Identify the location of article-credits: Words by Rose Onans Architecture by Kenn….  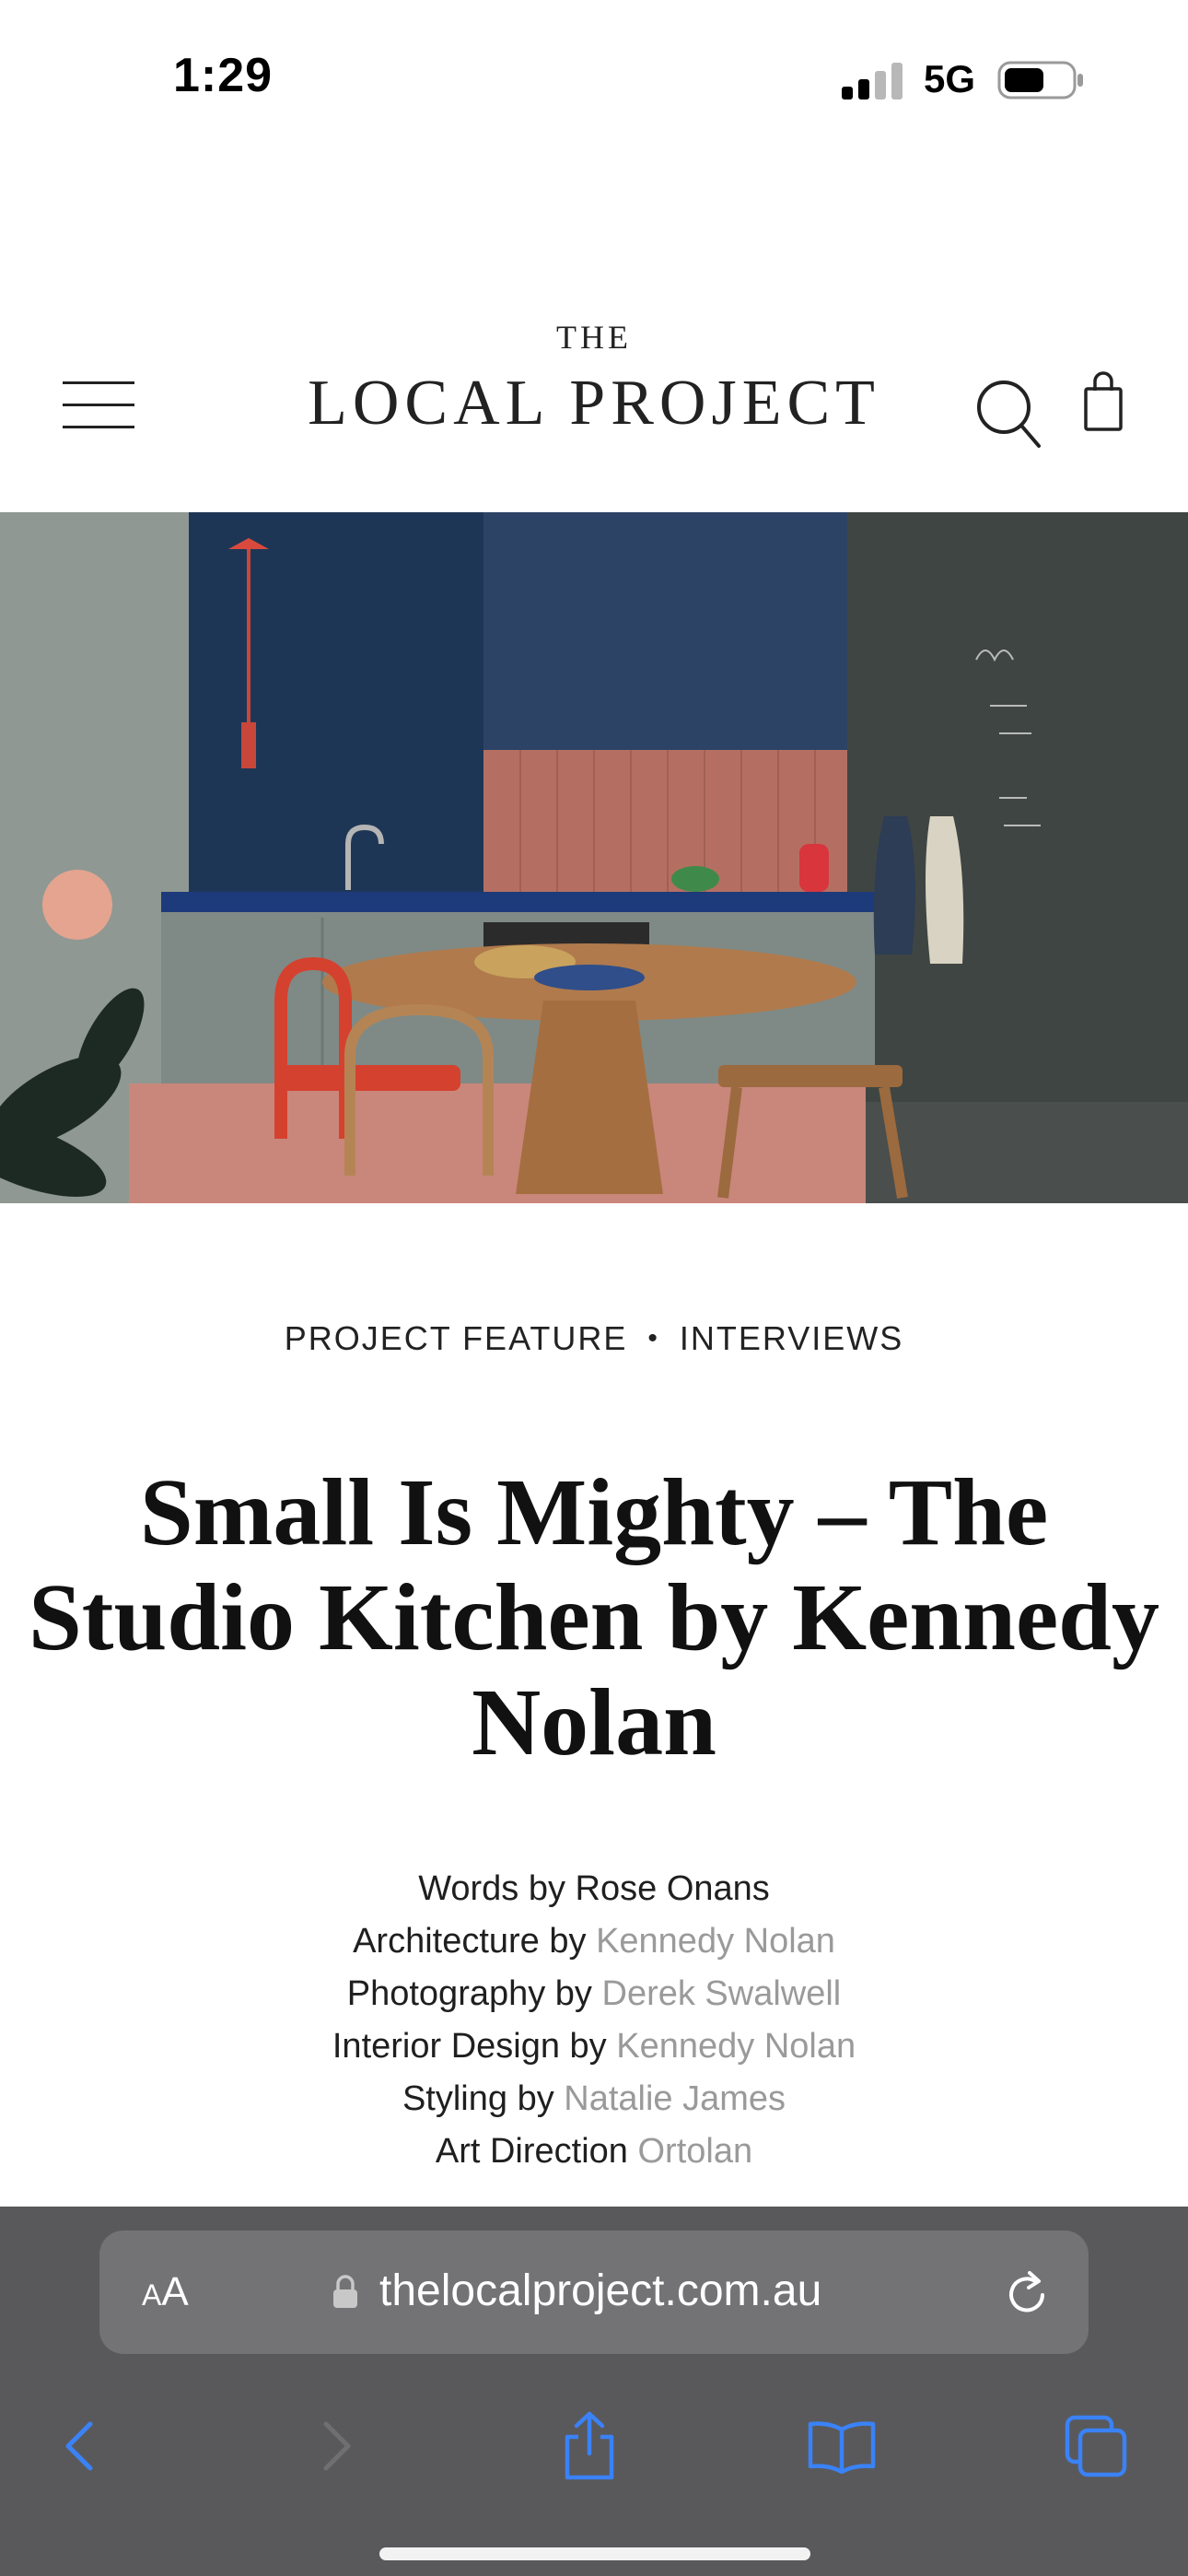
(594, 2021).